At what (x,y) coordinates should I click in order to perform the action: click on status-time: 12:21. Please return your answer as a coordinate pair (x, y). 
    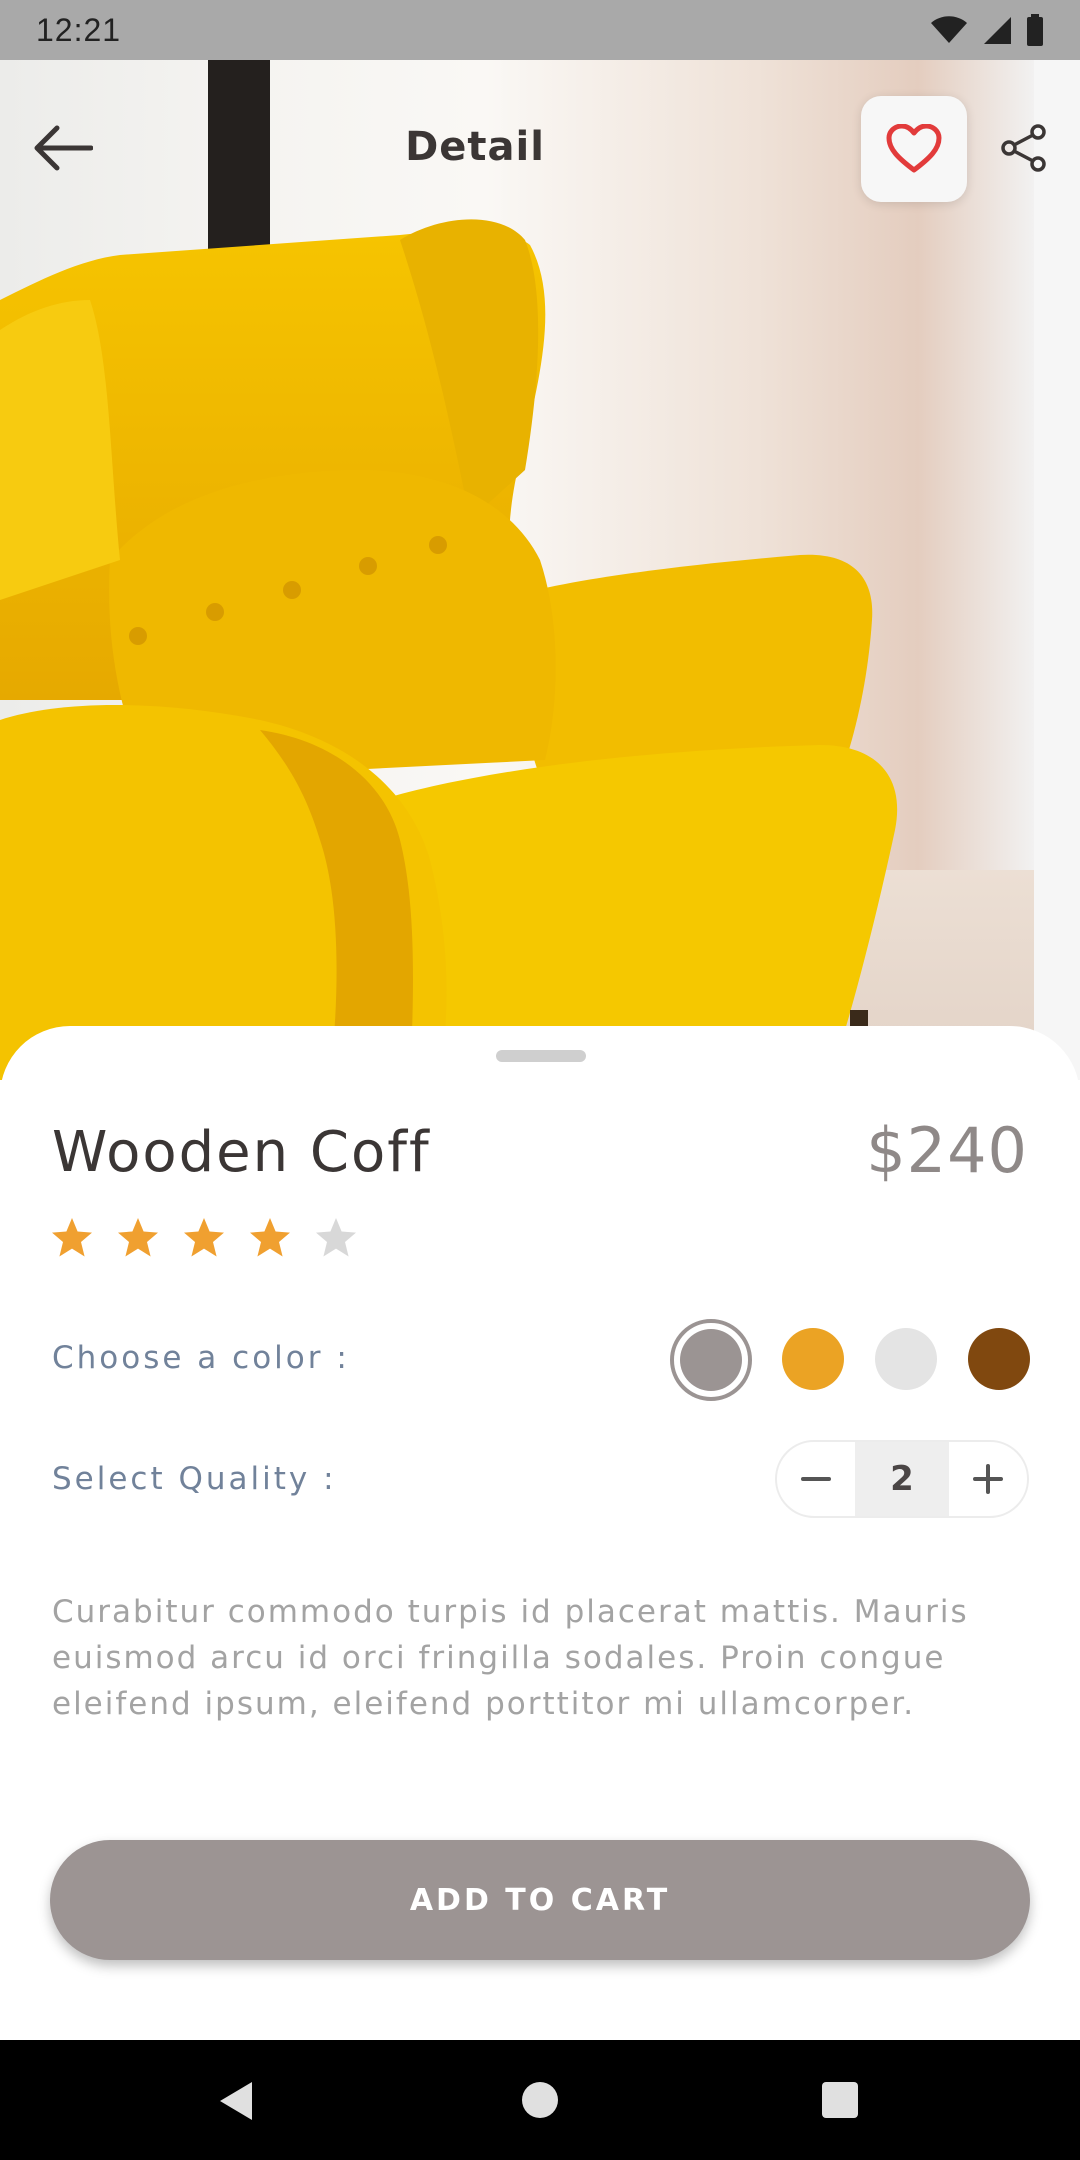
    Looking at the image, I should click on (79, 29).